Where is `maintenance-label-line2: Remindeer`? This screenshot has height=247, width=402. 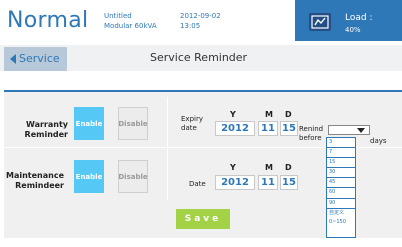
maintenance-label-line2: Remindeer is located at coordinates (39, 185).